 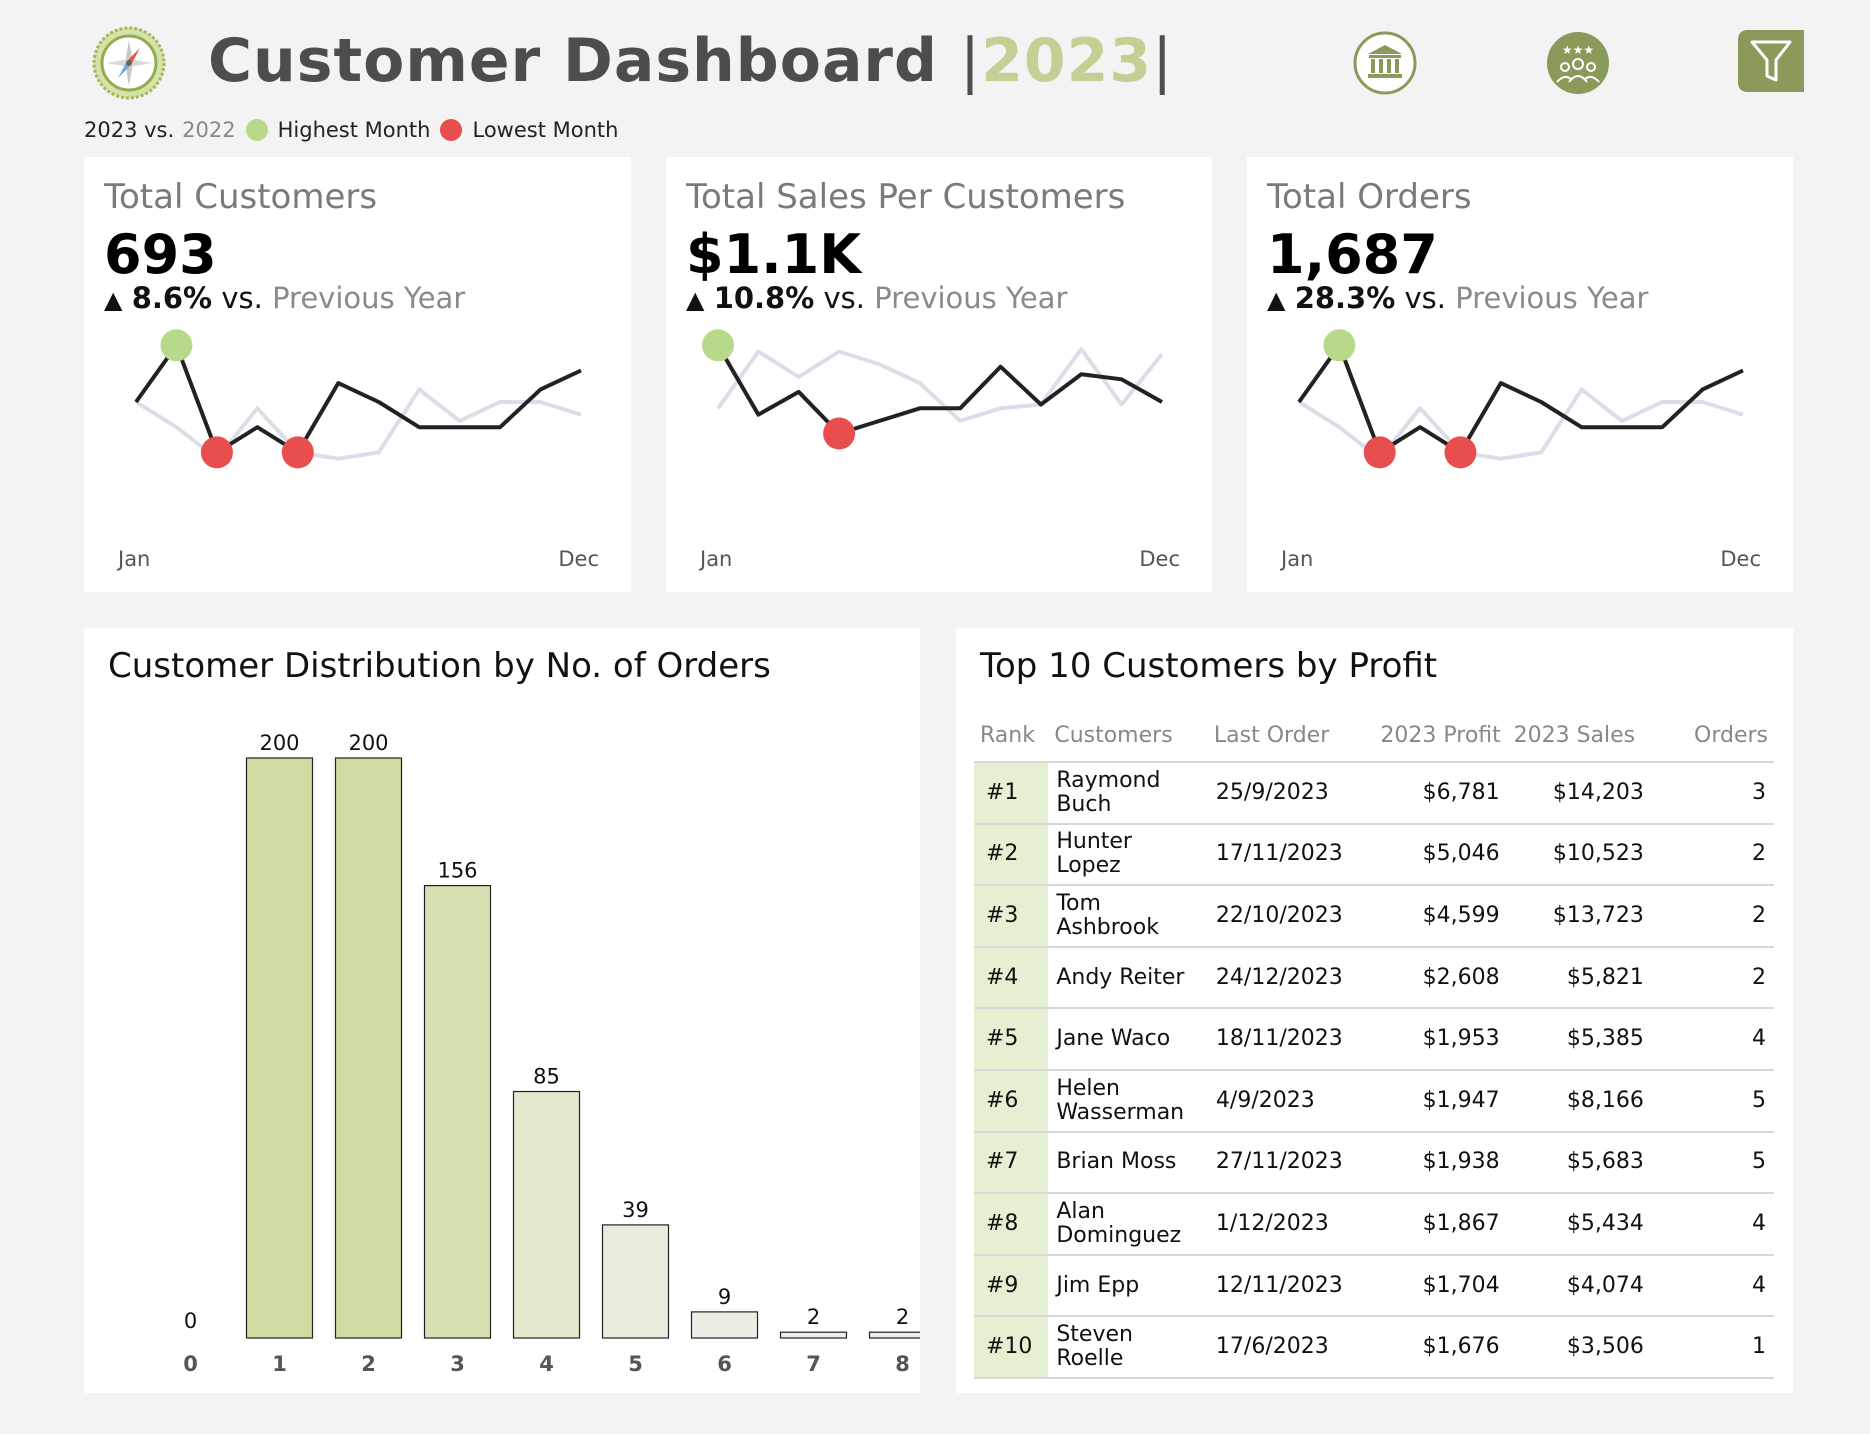 What do you see at coordinates (1067, 61) in the screenshot?
I see `title-year: 2023` at bounding box center [1067, 61].